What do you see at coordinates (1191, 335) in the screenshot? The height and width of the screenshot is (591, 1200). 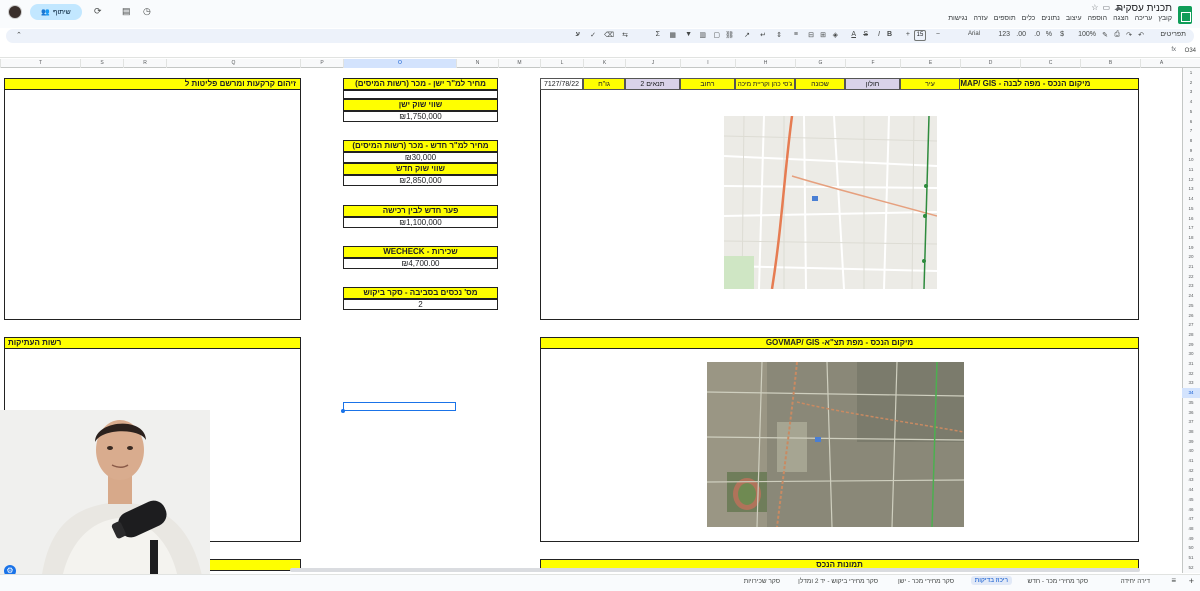 I see `row-header: 28` at bounding box center [1191, 335].